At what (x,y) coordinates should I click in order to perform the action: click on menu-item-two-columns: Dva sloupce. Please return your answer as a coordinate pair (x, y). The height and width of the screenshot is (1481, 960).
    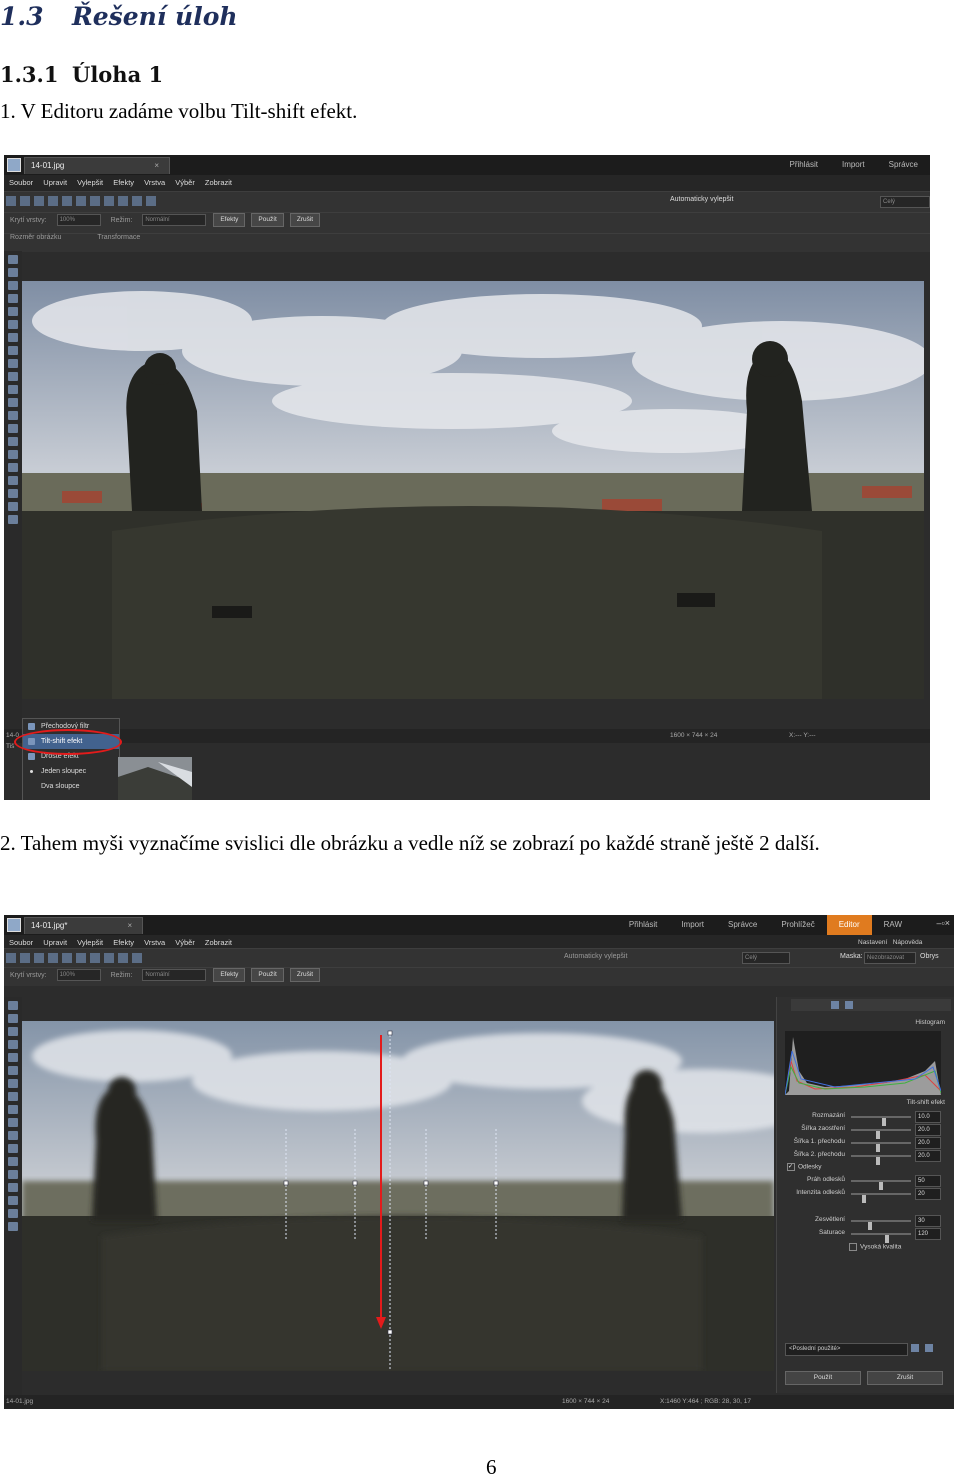
    Looking at the image, I should click on (71, 786).